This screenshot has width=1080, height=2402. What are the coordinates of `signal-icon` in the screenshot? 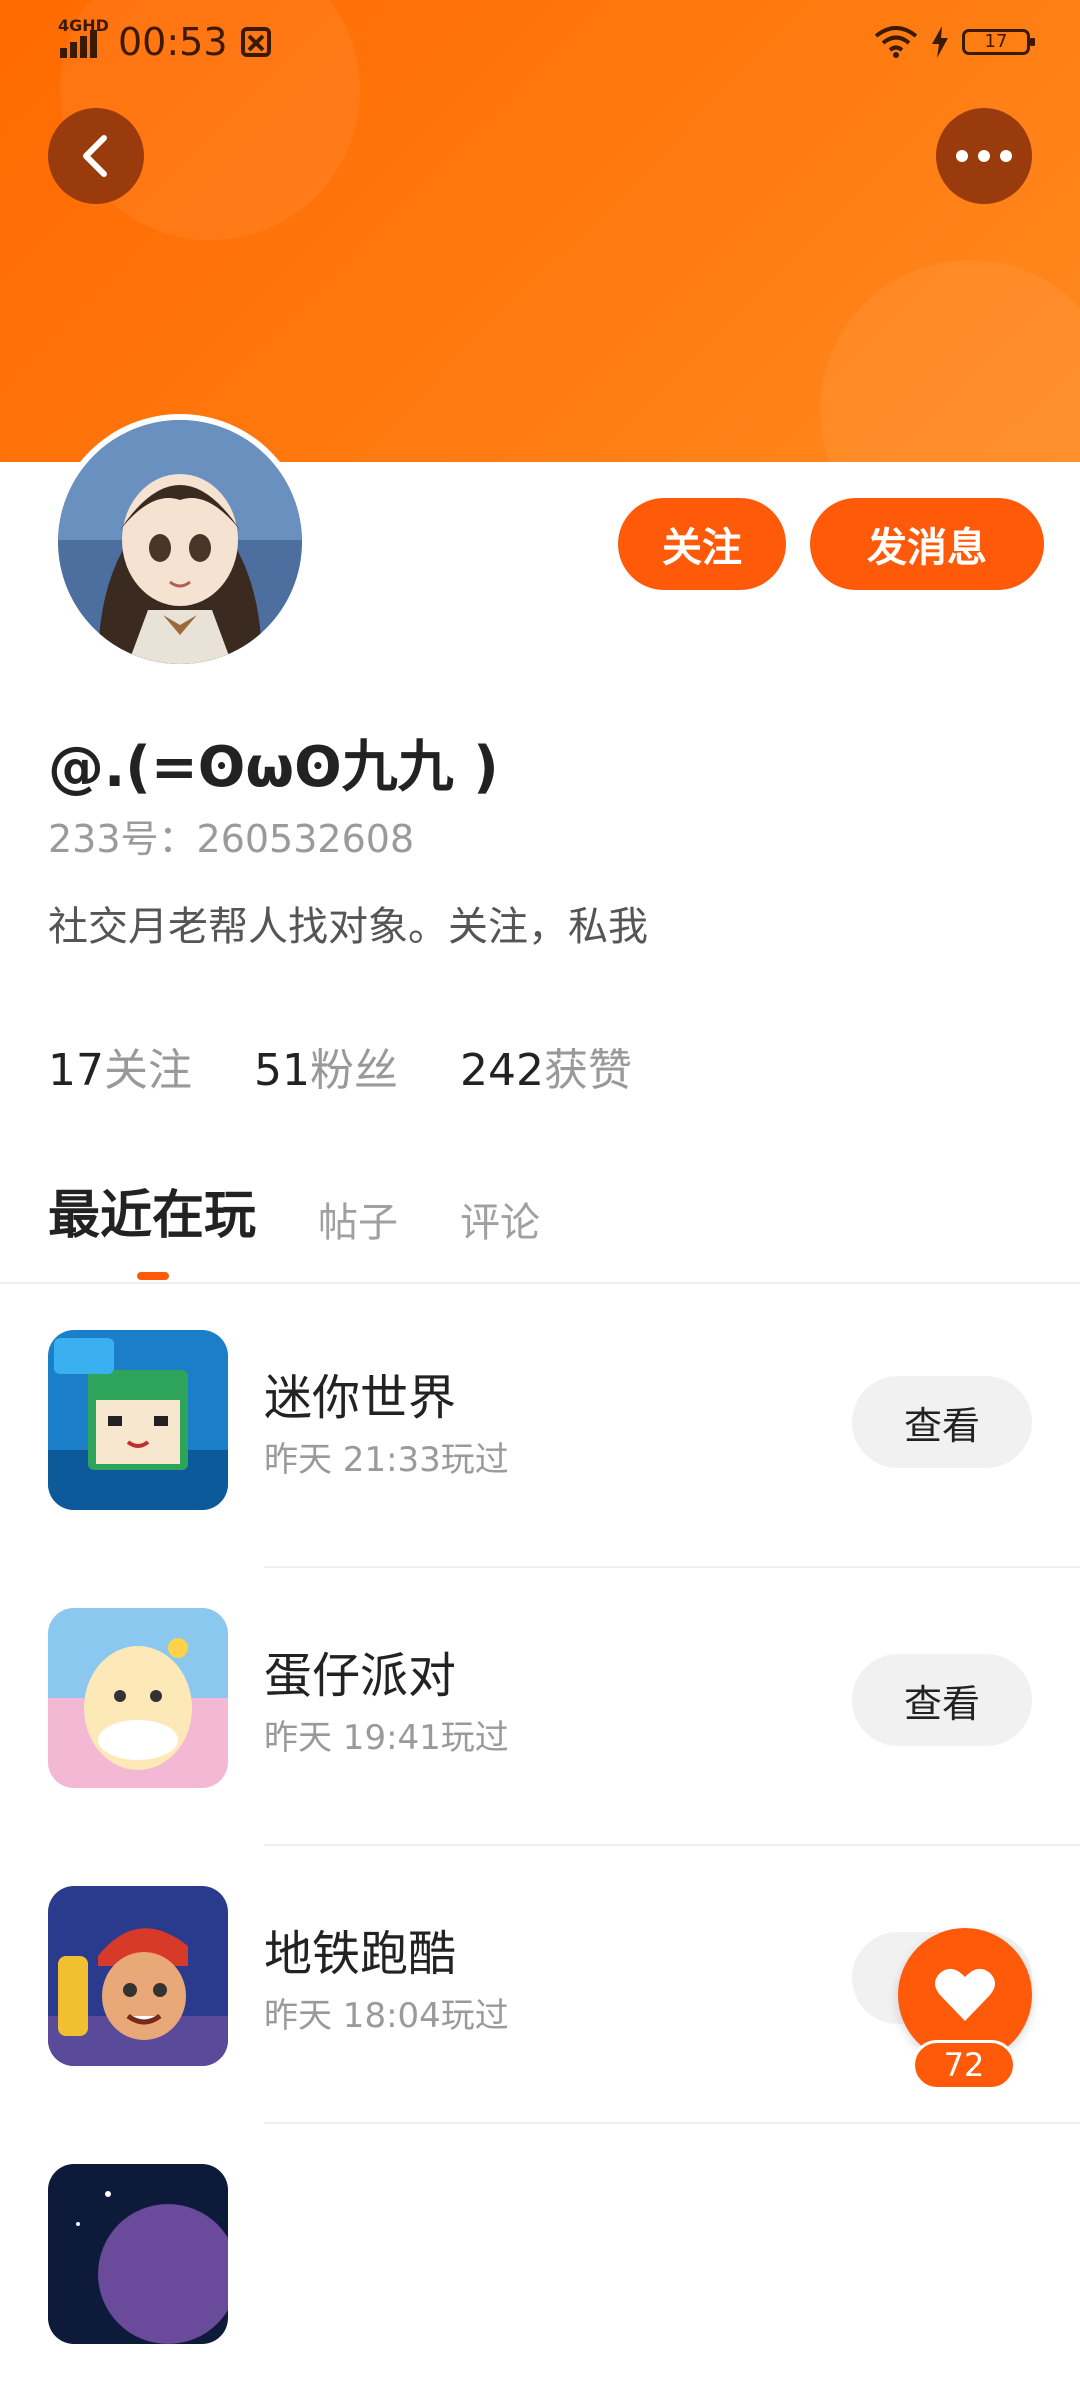 It's located at (78, 44).